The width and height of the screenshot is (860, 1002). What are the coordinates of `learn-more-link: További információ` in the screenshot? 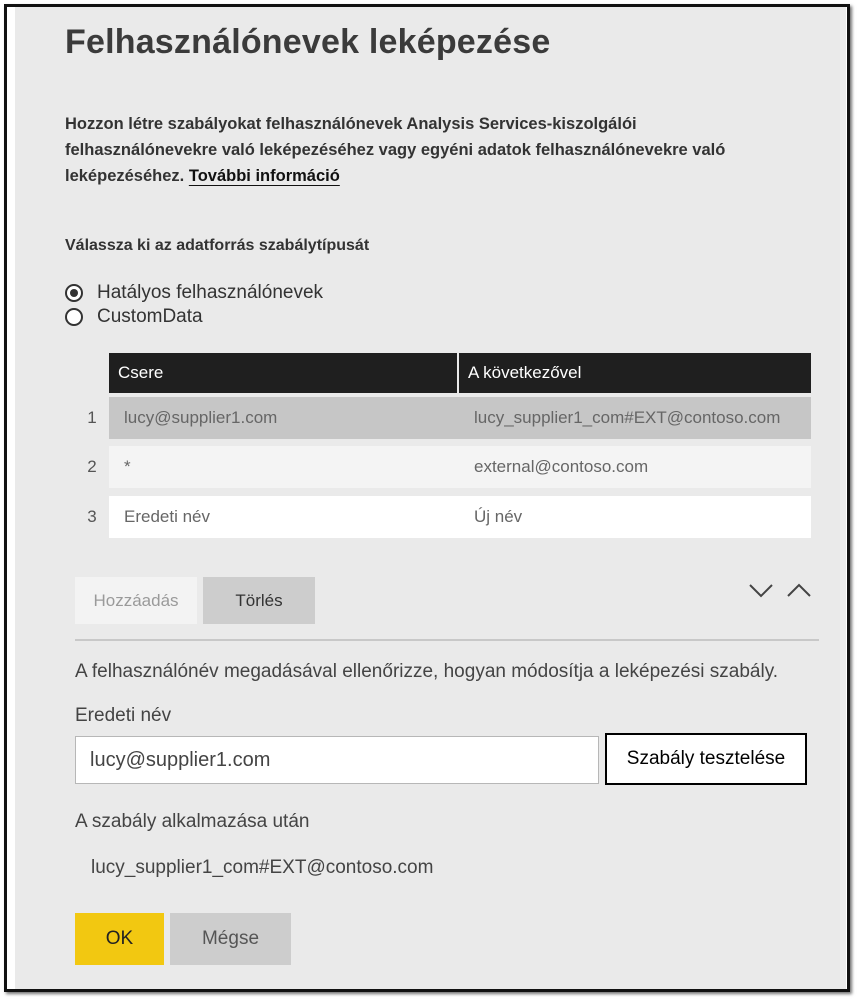 It's located at (264, 176).